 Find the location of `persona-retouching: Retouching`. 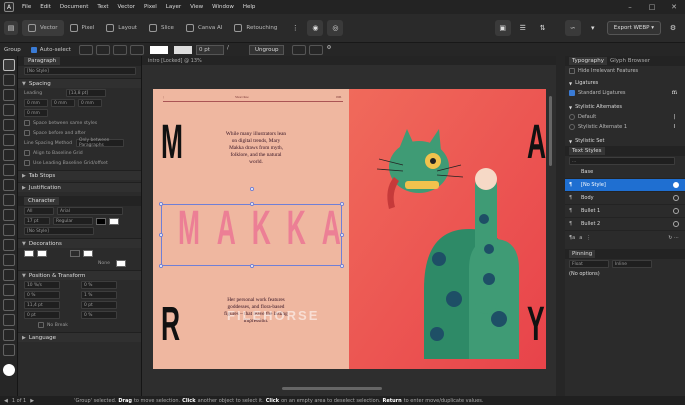

persona-retouching: Retouching is located at coordinates (255, 28).